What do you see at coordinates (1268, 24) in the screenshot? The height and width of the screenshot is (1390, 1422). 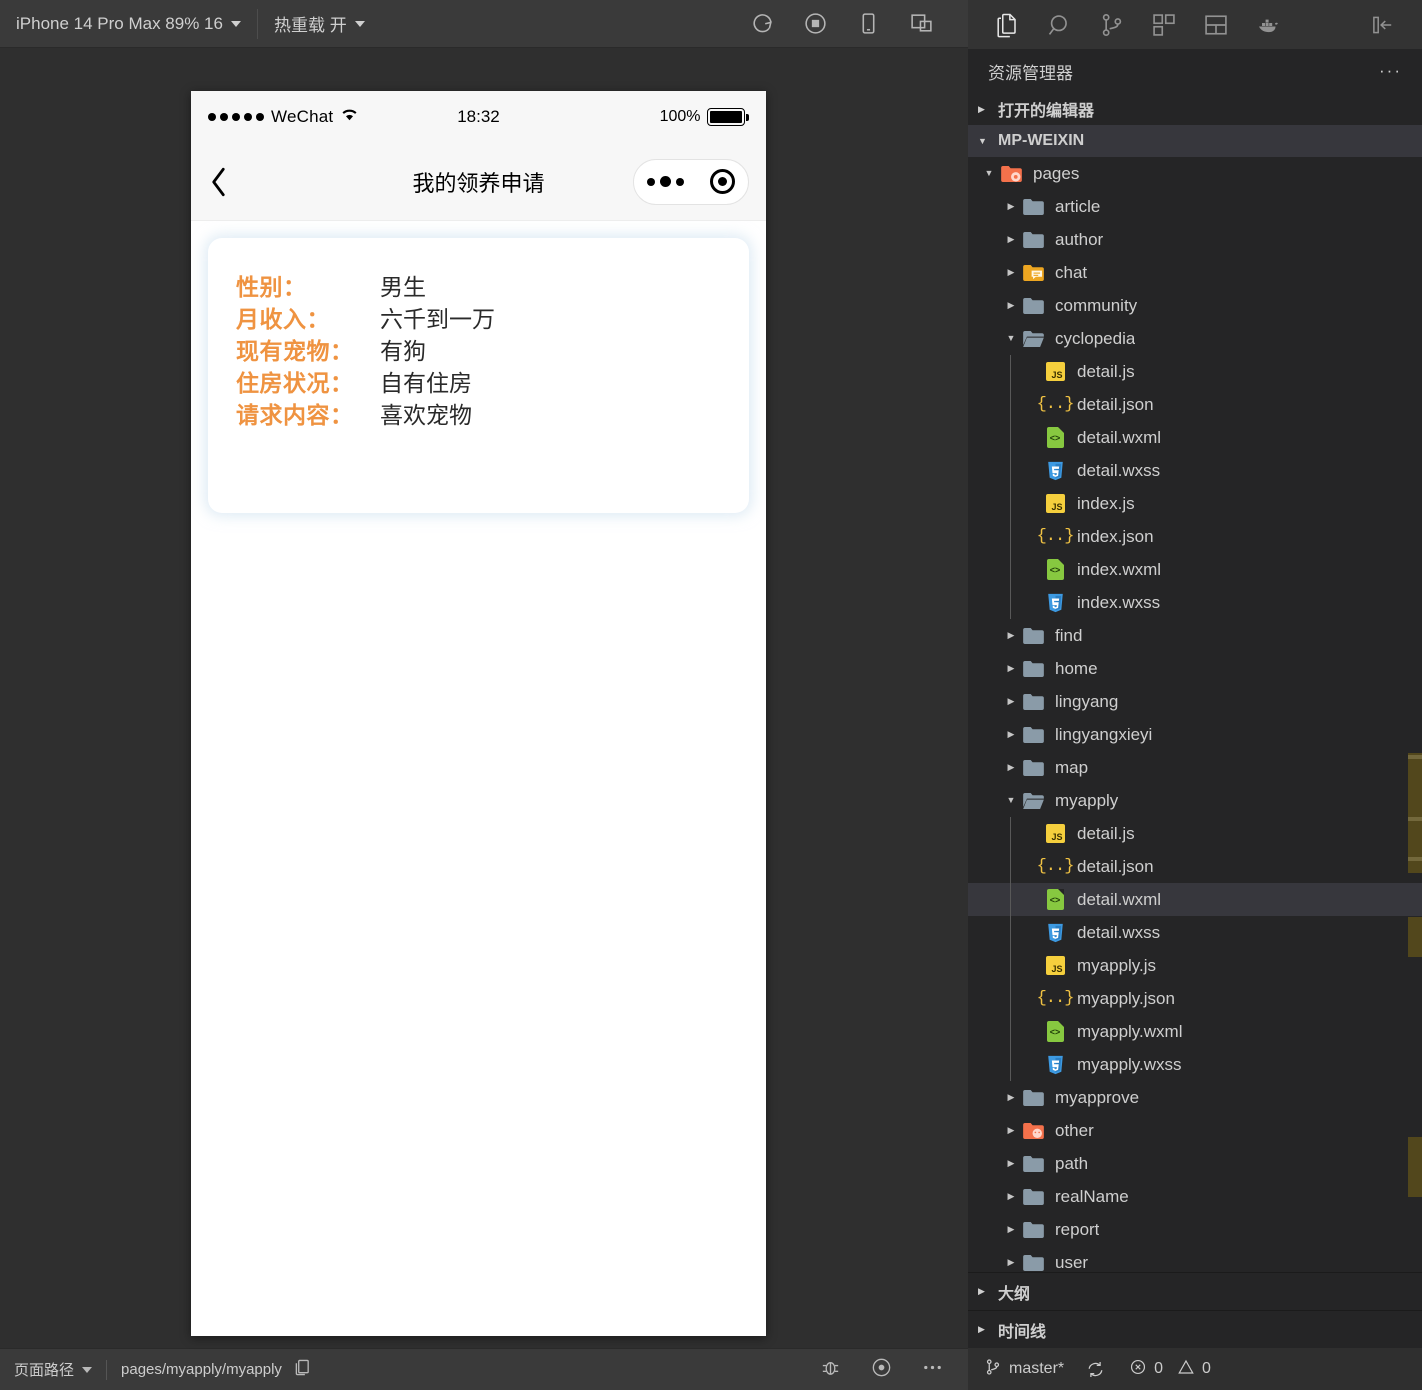 I see `docker-icon` at bounding box center [1268, 24].